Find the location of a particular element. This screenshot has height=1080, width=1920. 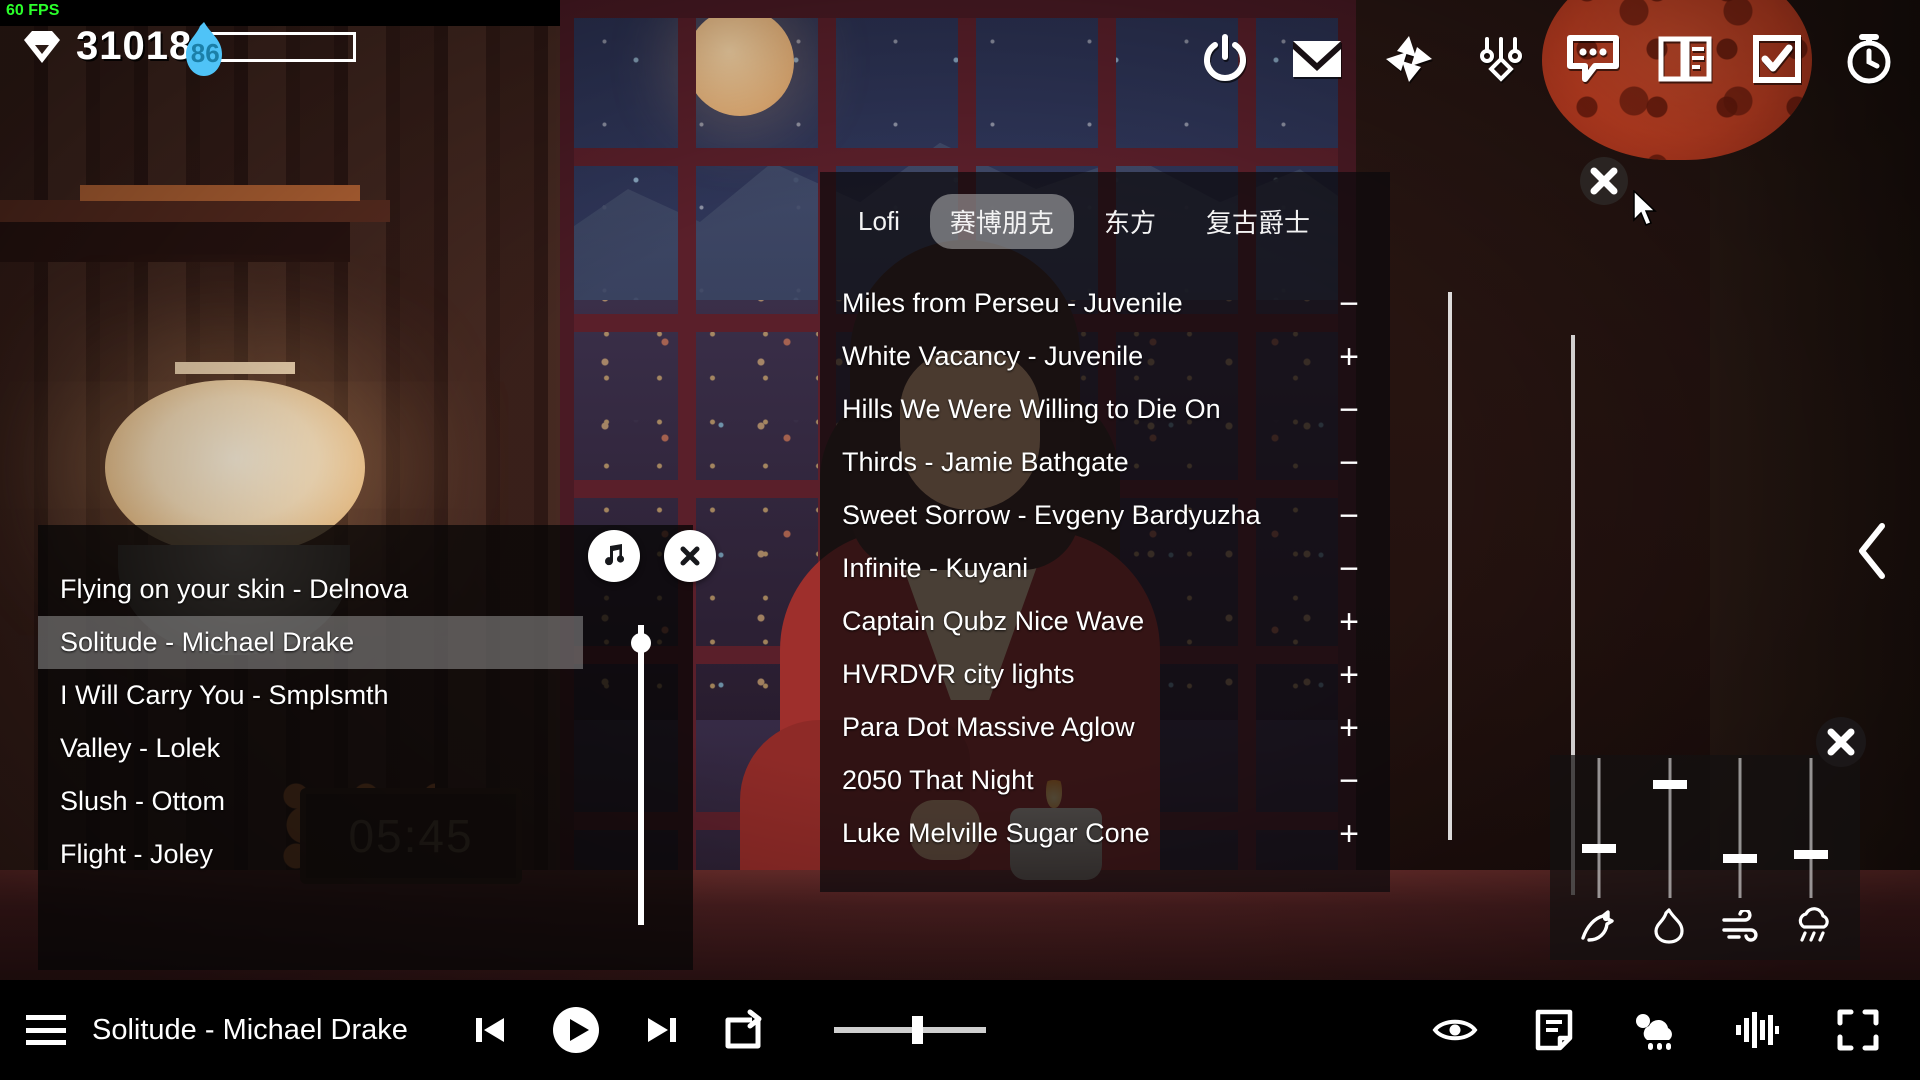

player-bar: Solitude - Michael Drake is located at coordinates (960, 1030).